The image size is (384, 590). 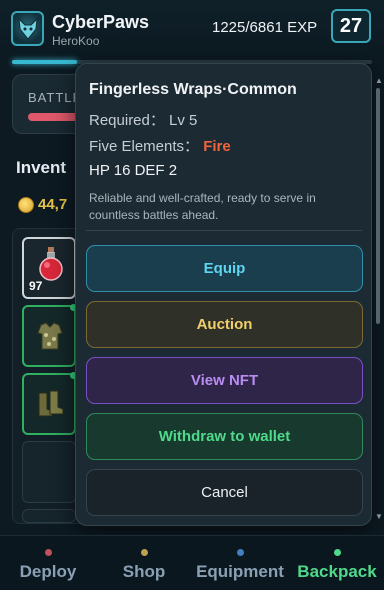 I want to click on deploy-indicator, so click(x=48, y=552).